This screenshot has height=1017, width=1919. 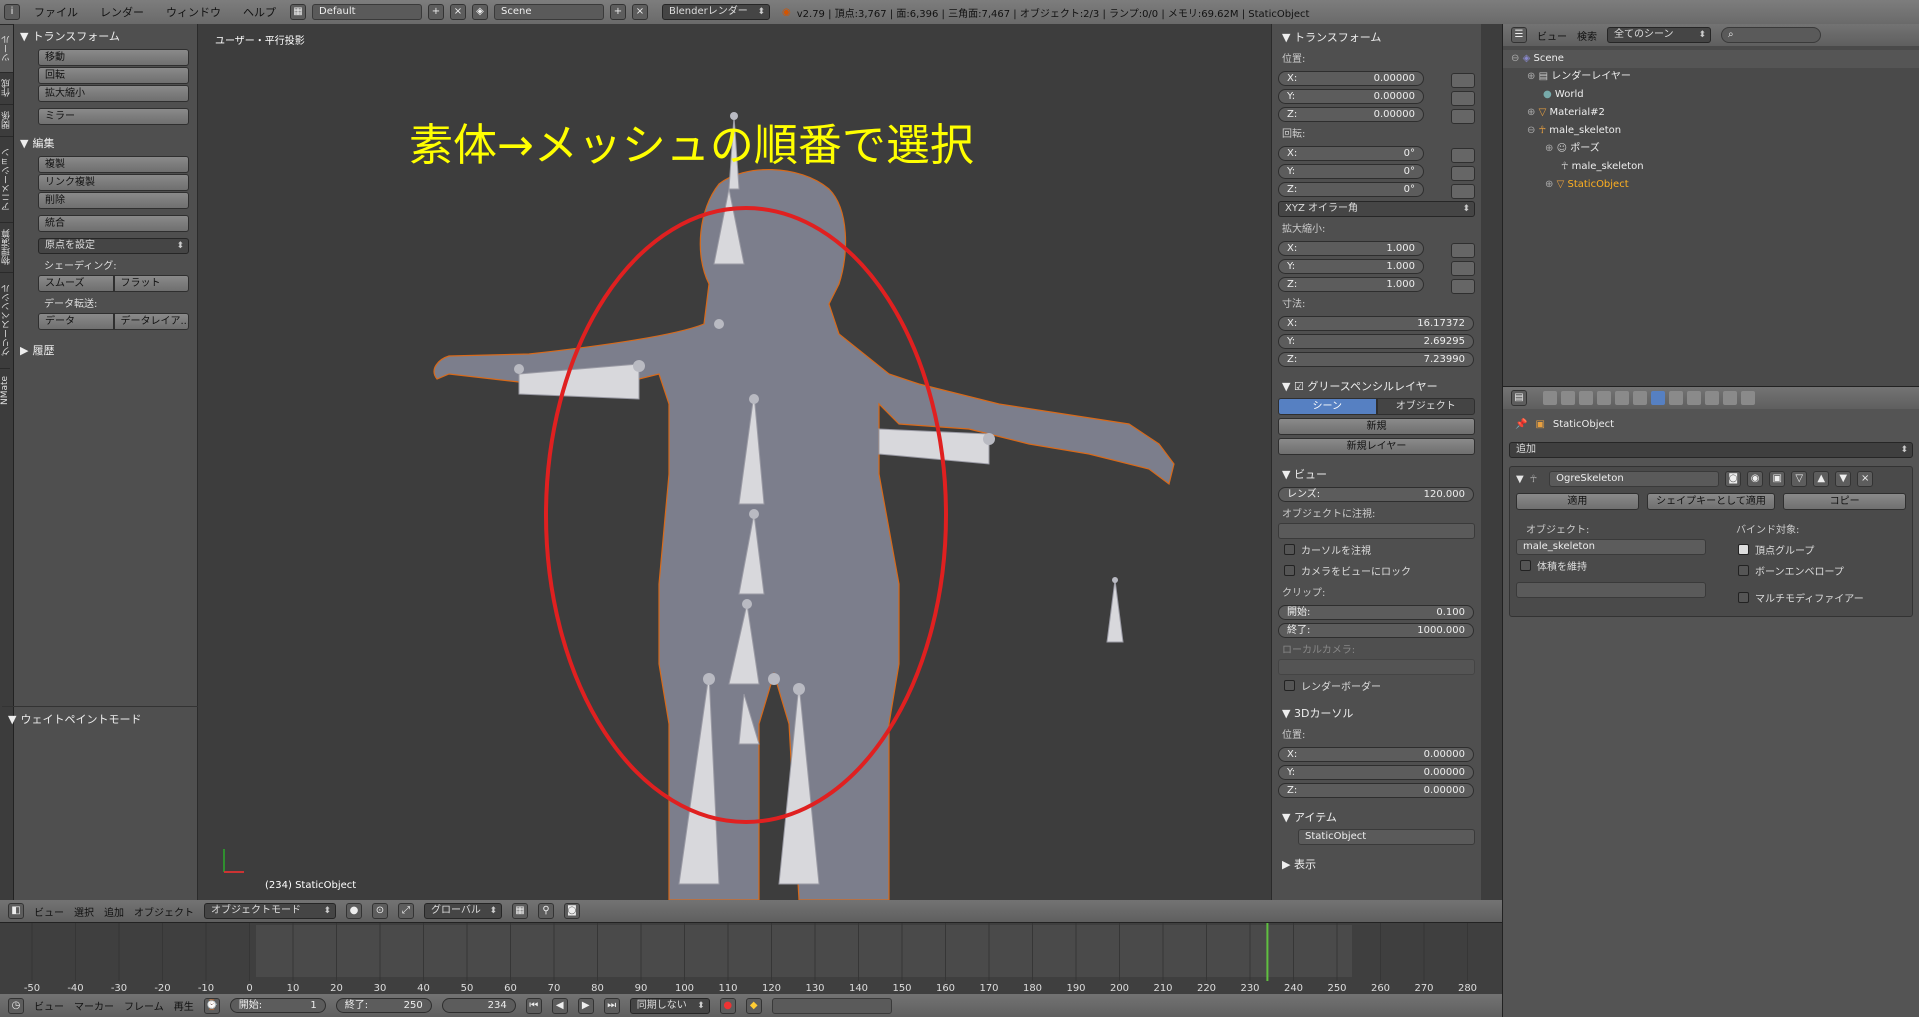 What do you see at coordinates (383, 1005) in the screenshot?
I see `end-frame-field: 終了: 250` at bounding box center [383, 1005].